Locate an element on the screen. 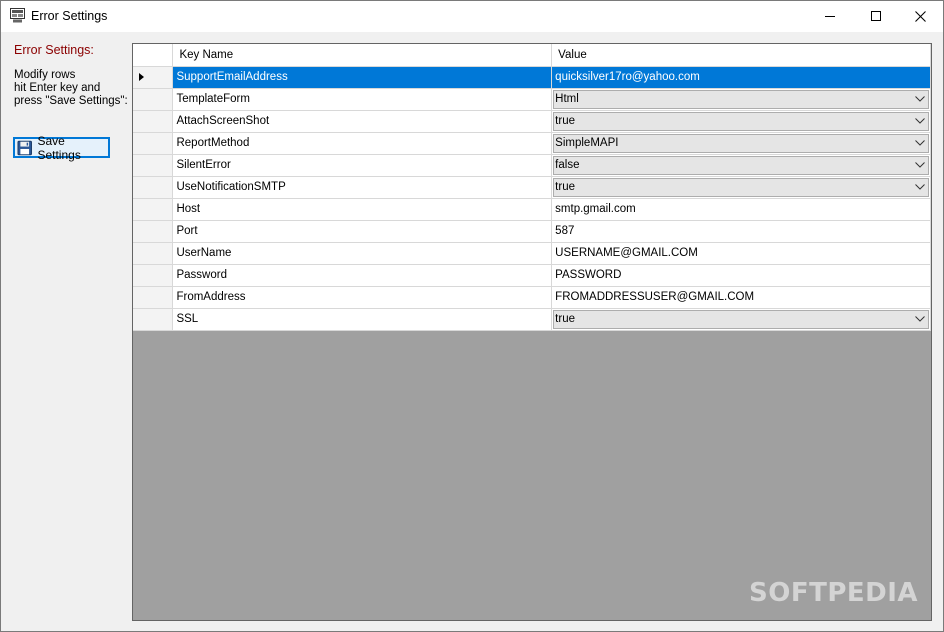 Image resolution: width=944 pixels, height=632 pixels. value-combo-cell: false is located at coordinates (741, 165).